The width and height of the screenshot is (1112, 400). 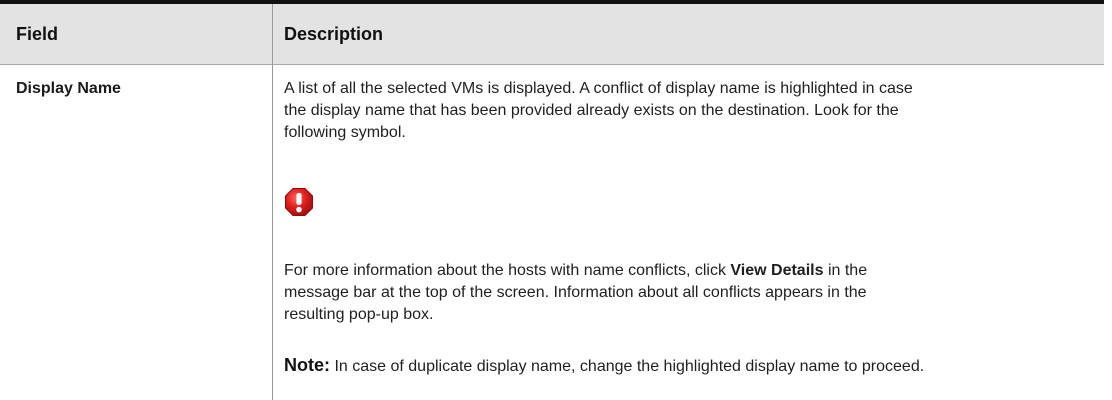 I want to click on view-details-emphasis: View Details, so click(x=777, y=270).